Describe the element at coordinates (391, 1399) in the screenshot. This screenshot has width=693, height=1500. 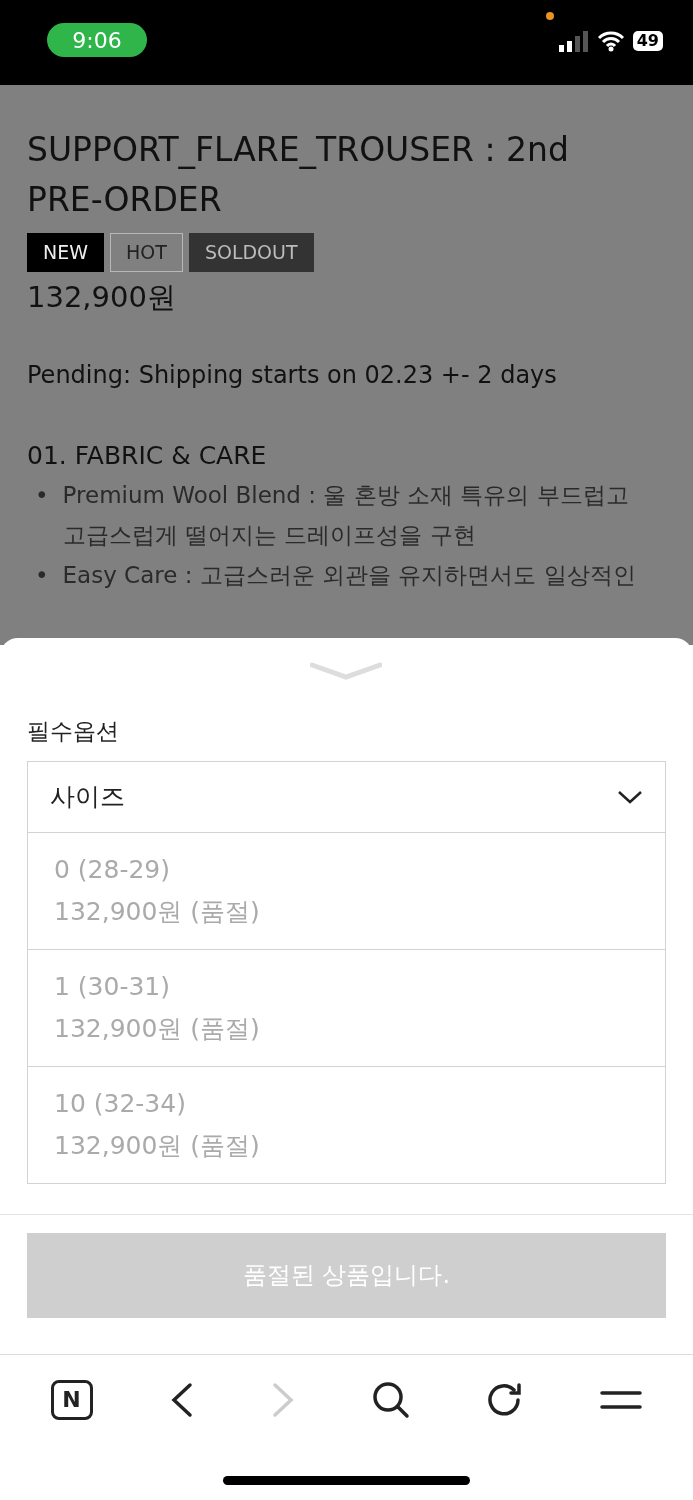
I see `search-icon` at that location.